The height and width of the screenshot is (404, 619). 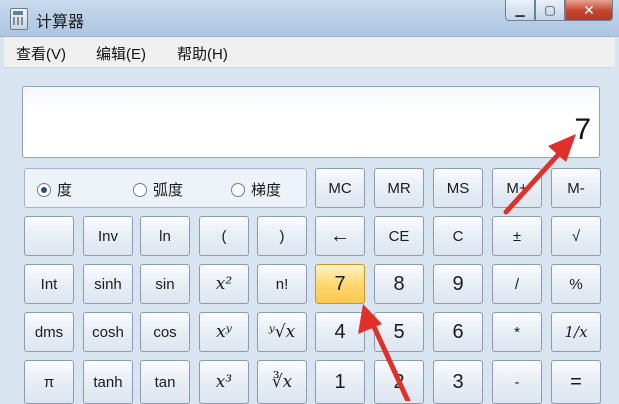 I want to click on key-cosh: cosh, so click(x=108, y=332).